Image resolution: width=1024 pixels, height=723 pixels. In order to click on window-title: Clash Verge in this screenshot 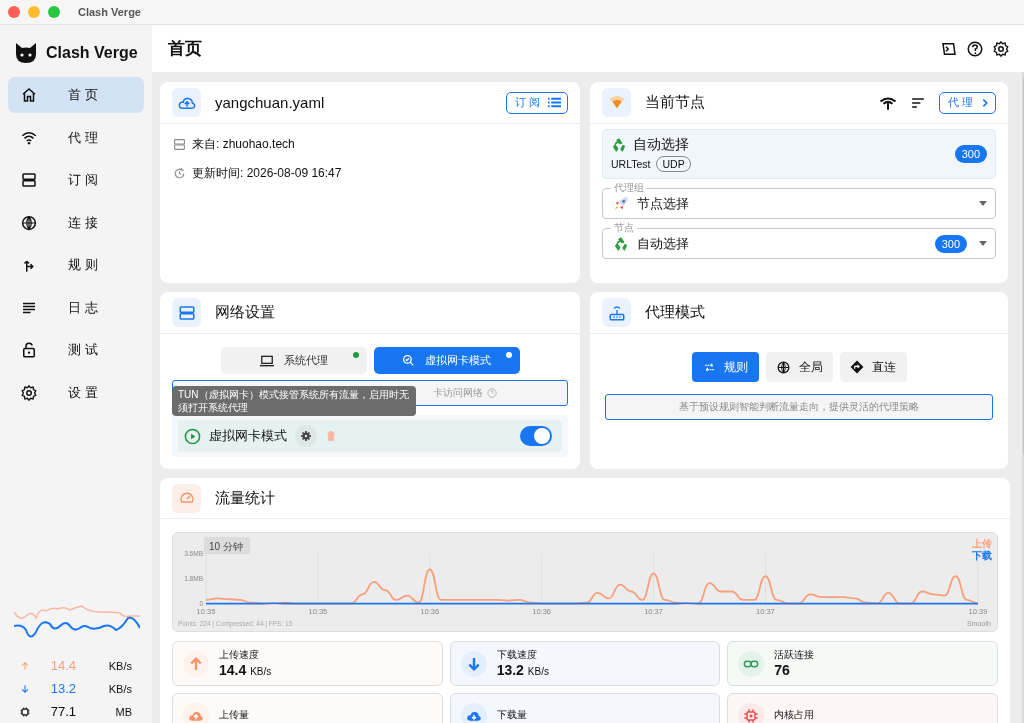, I will do `click(109, 12)`.